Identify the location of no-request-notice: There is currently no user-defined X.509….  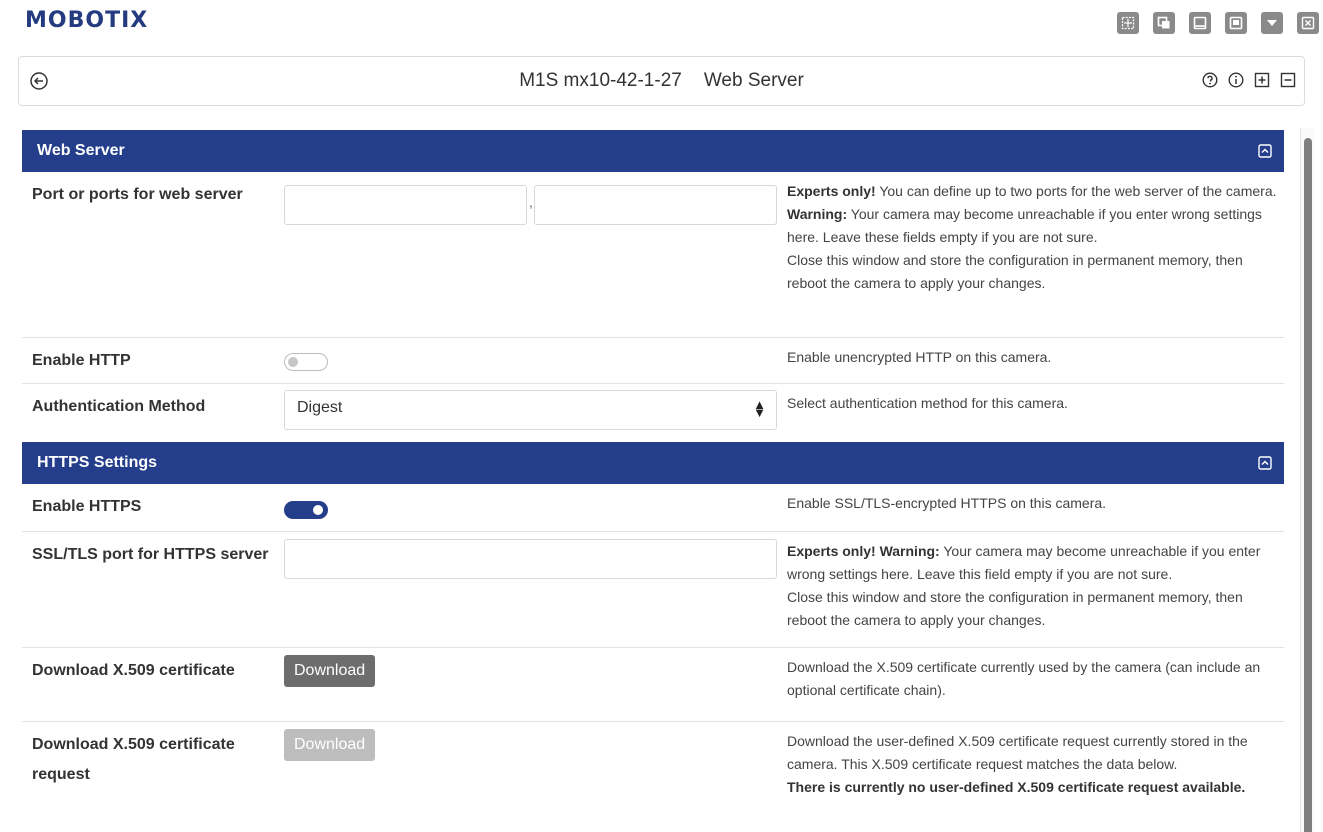
(1016, 787).